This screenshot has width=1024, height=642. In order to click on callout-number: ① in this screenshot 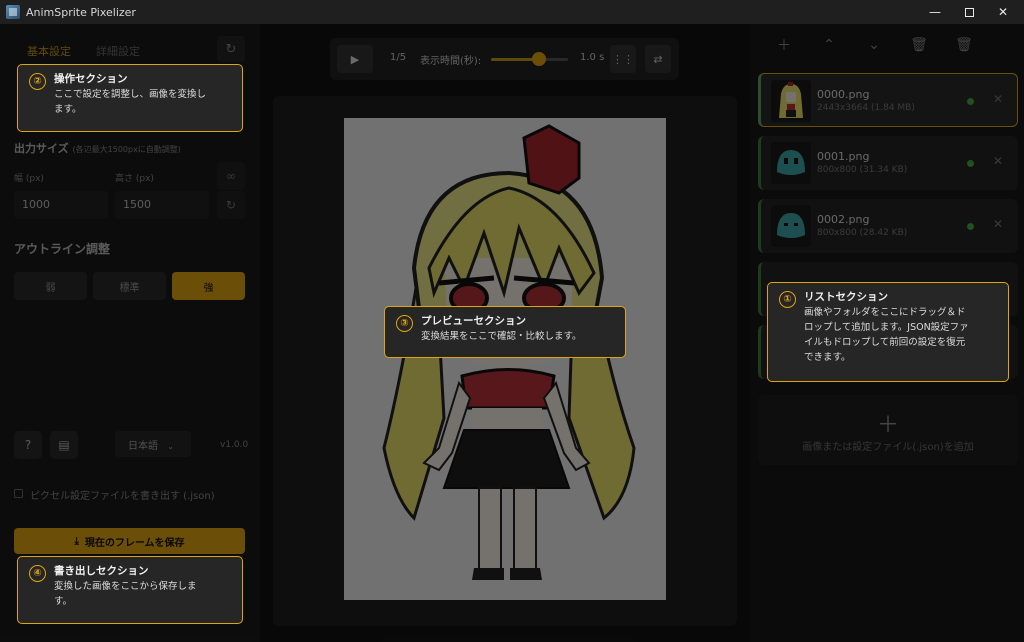, I will do `click(787, 299)`.